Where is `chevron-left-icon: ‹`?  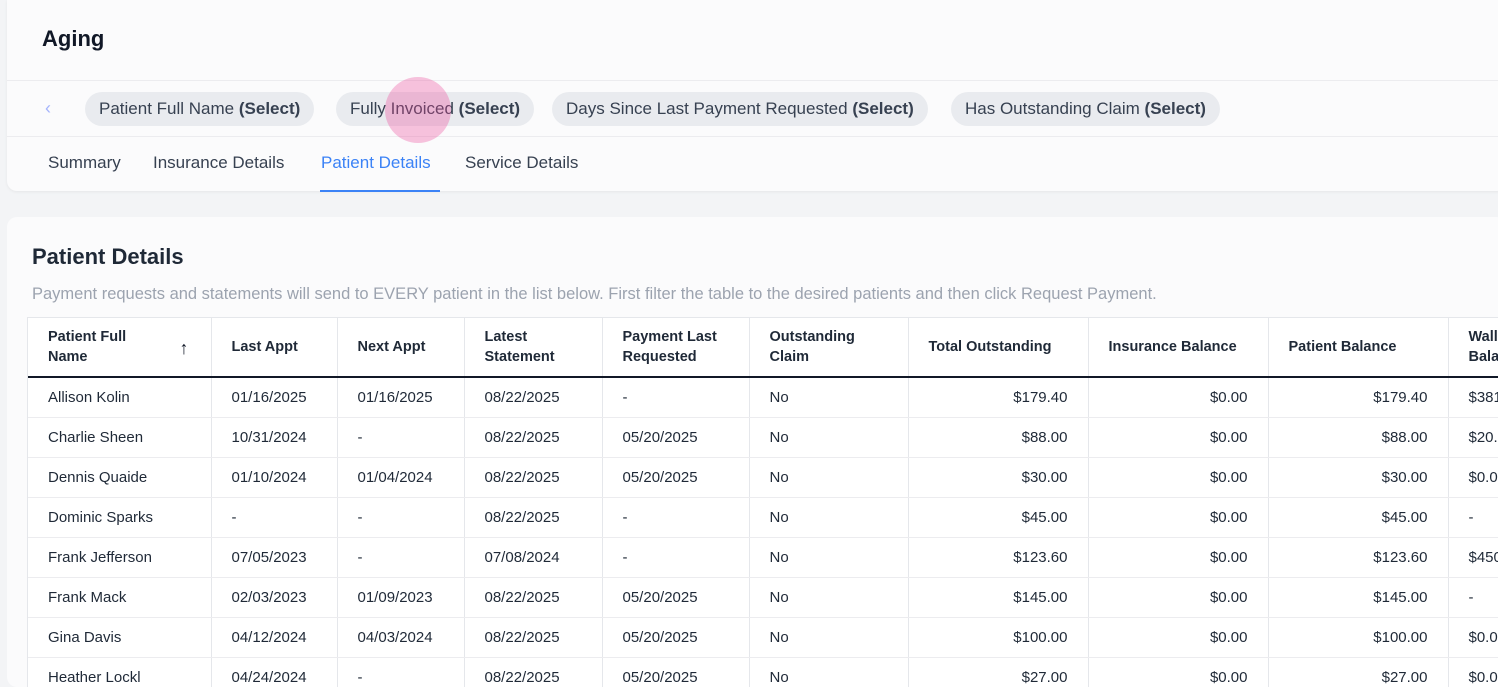
chevron-left-icon: ‹ is located at coordinates (52, 108).